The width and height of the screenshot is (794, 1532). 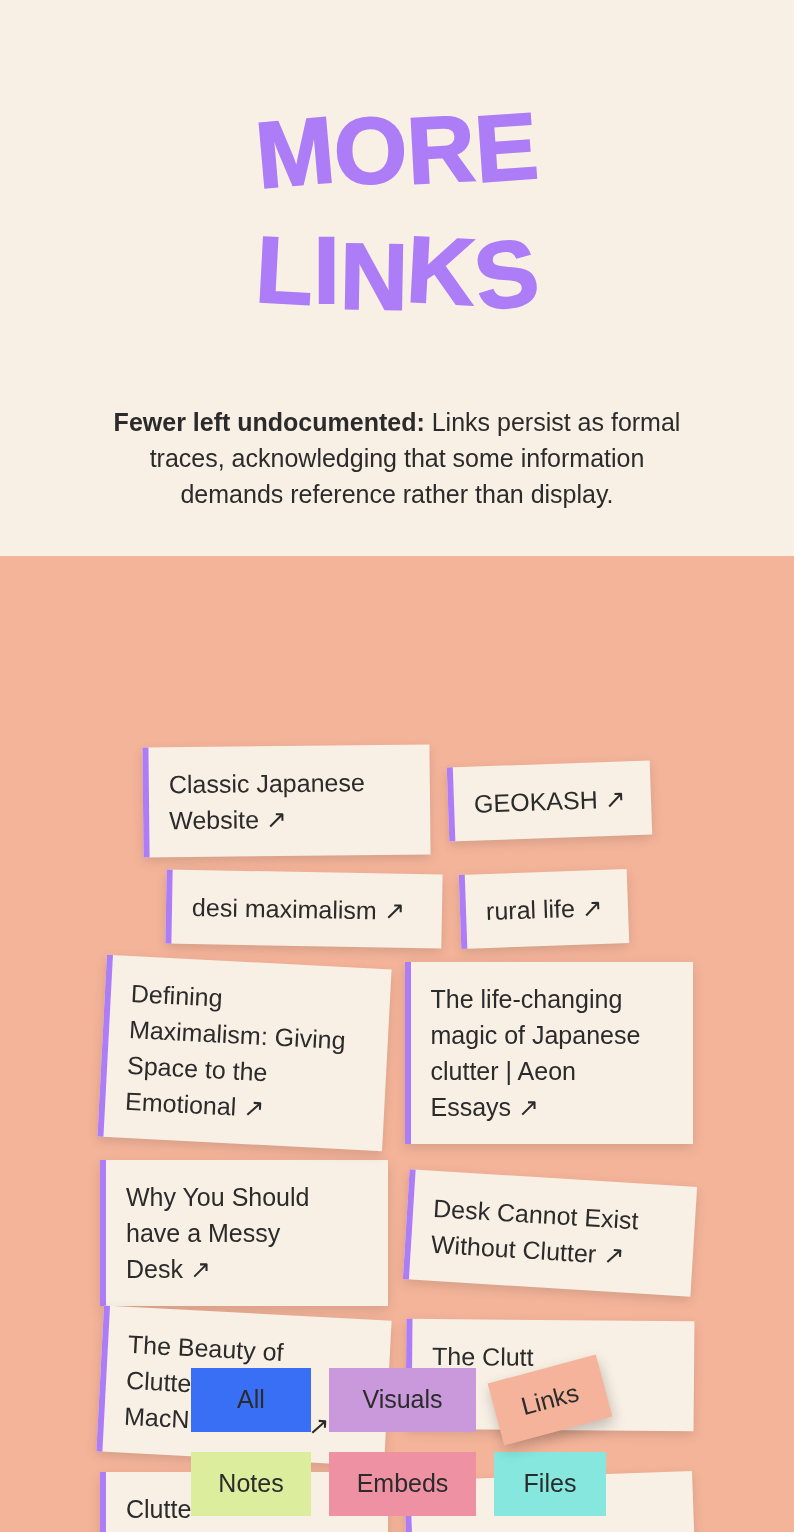 What do you see at coordinates (397, 211) in the screenshot?
I see `page-title: MORE LINKS` at bounding box center [397, 211].